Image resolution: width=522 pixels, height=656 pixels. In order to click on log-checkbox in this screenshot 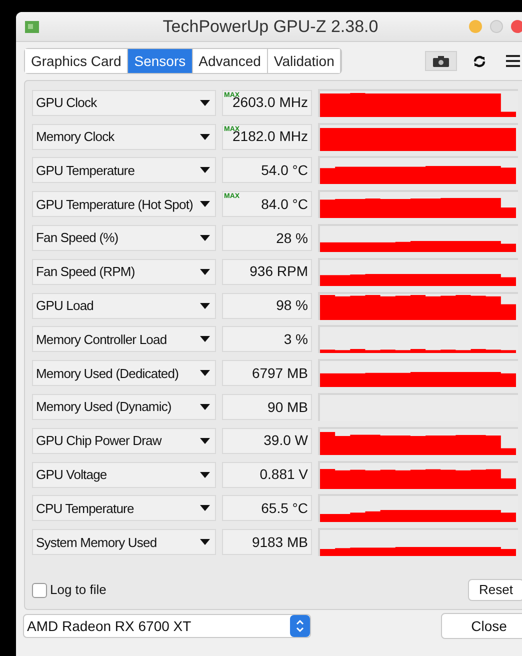, I will do `click(39, 590)`.